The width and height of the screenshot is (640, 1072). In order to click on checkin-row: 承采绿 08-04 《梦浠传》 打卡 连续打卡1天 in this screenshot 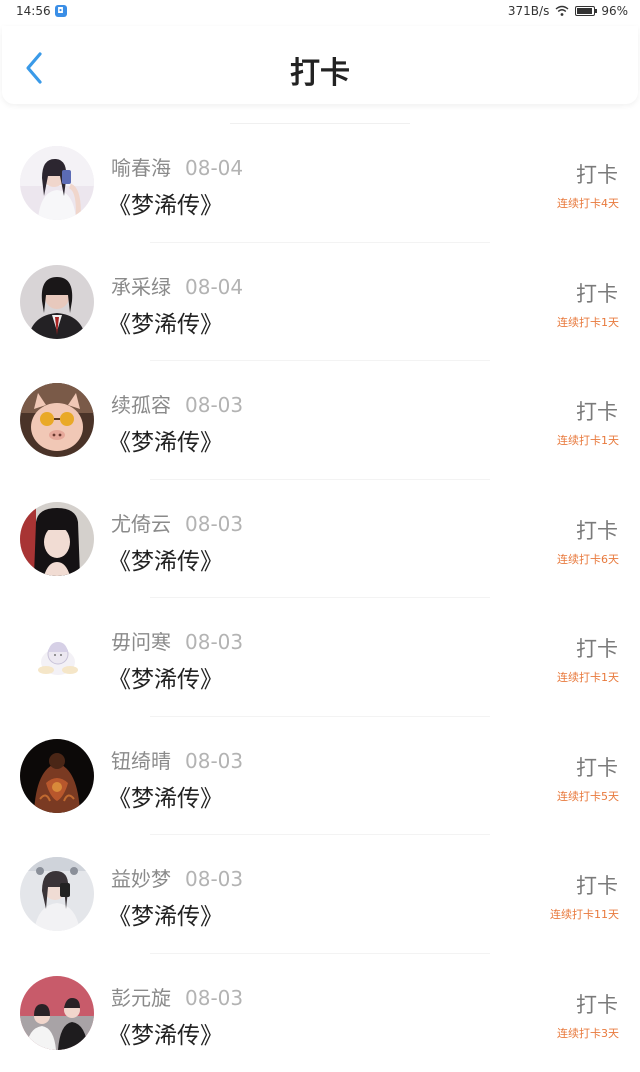, I will do `click(320, 302)`.